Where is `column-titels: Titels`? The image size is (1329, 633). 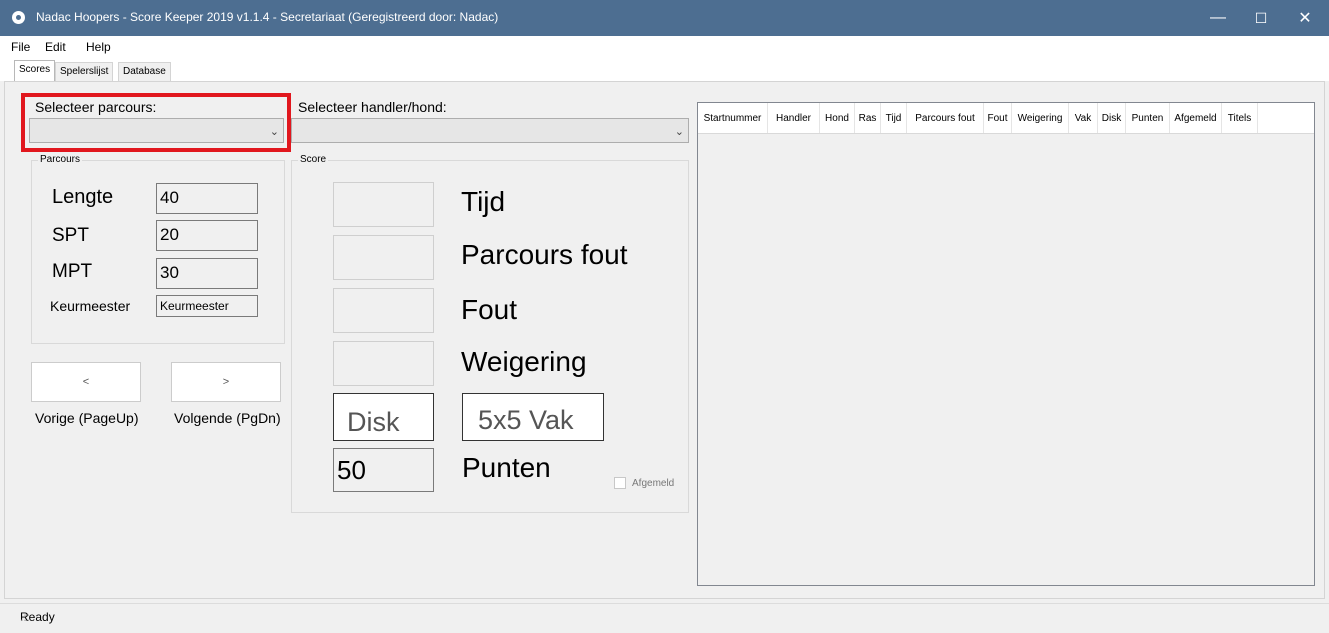
column-titels: Titels is located at coordinates (1240, 118).